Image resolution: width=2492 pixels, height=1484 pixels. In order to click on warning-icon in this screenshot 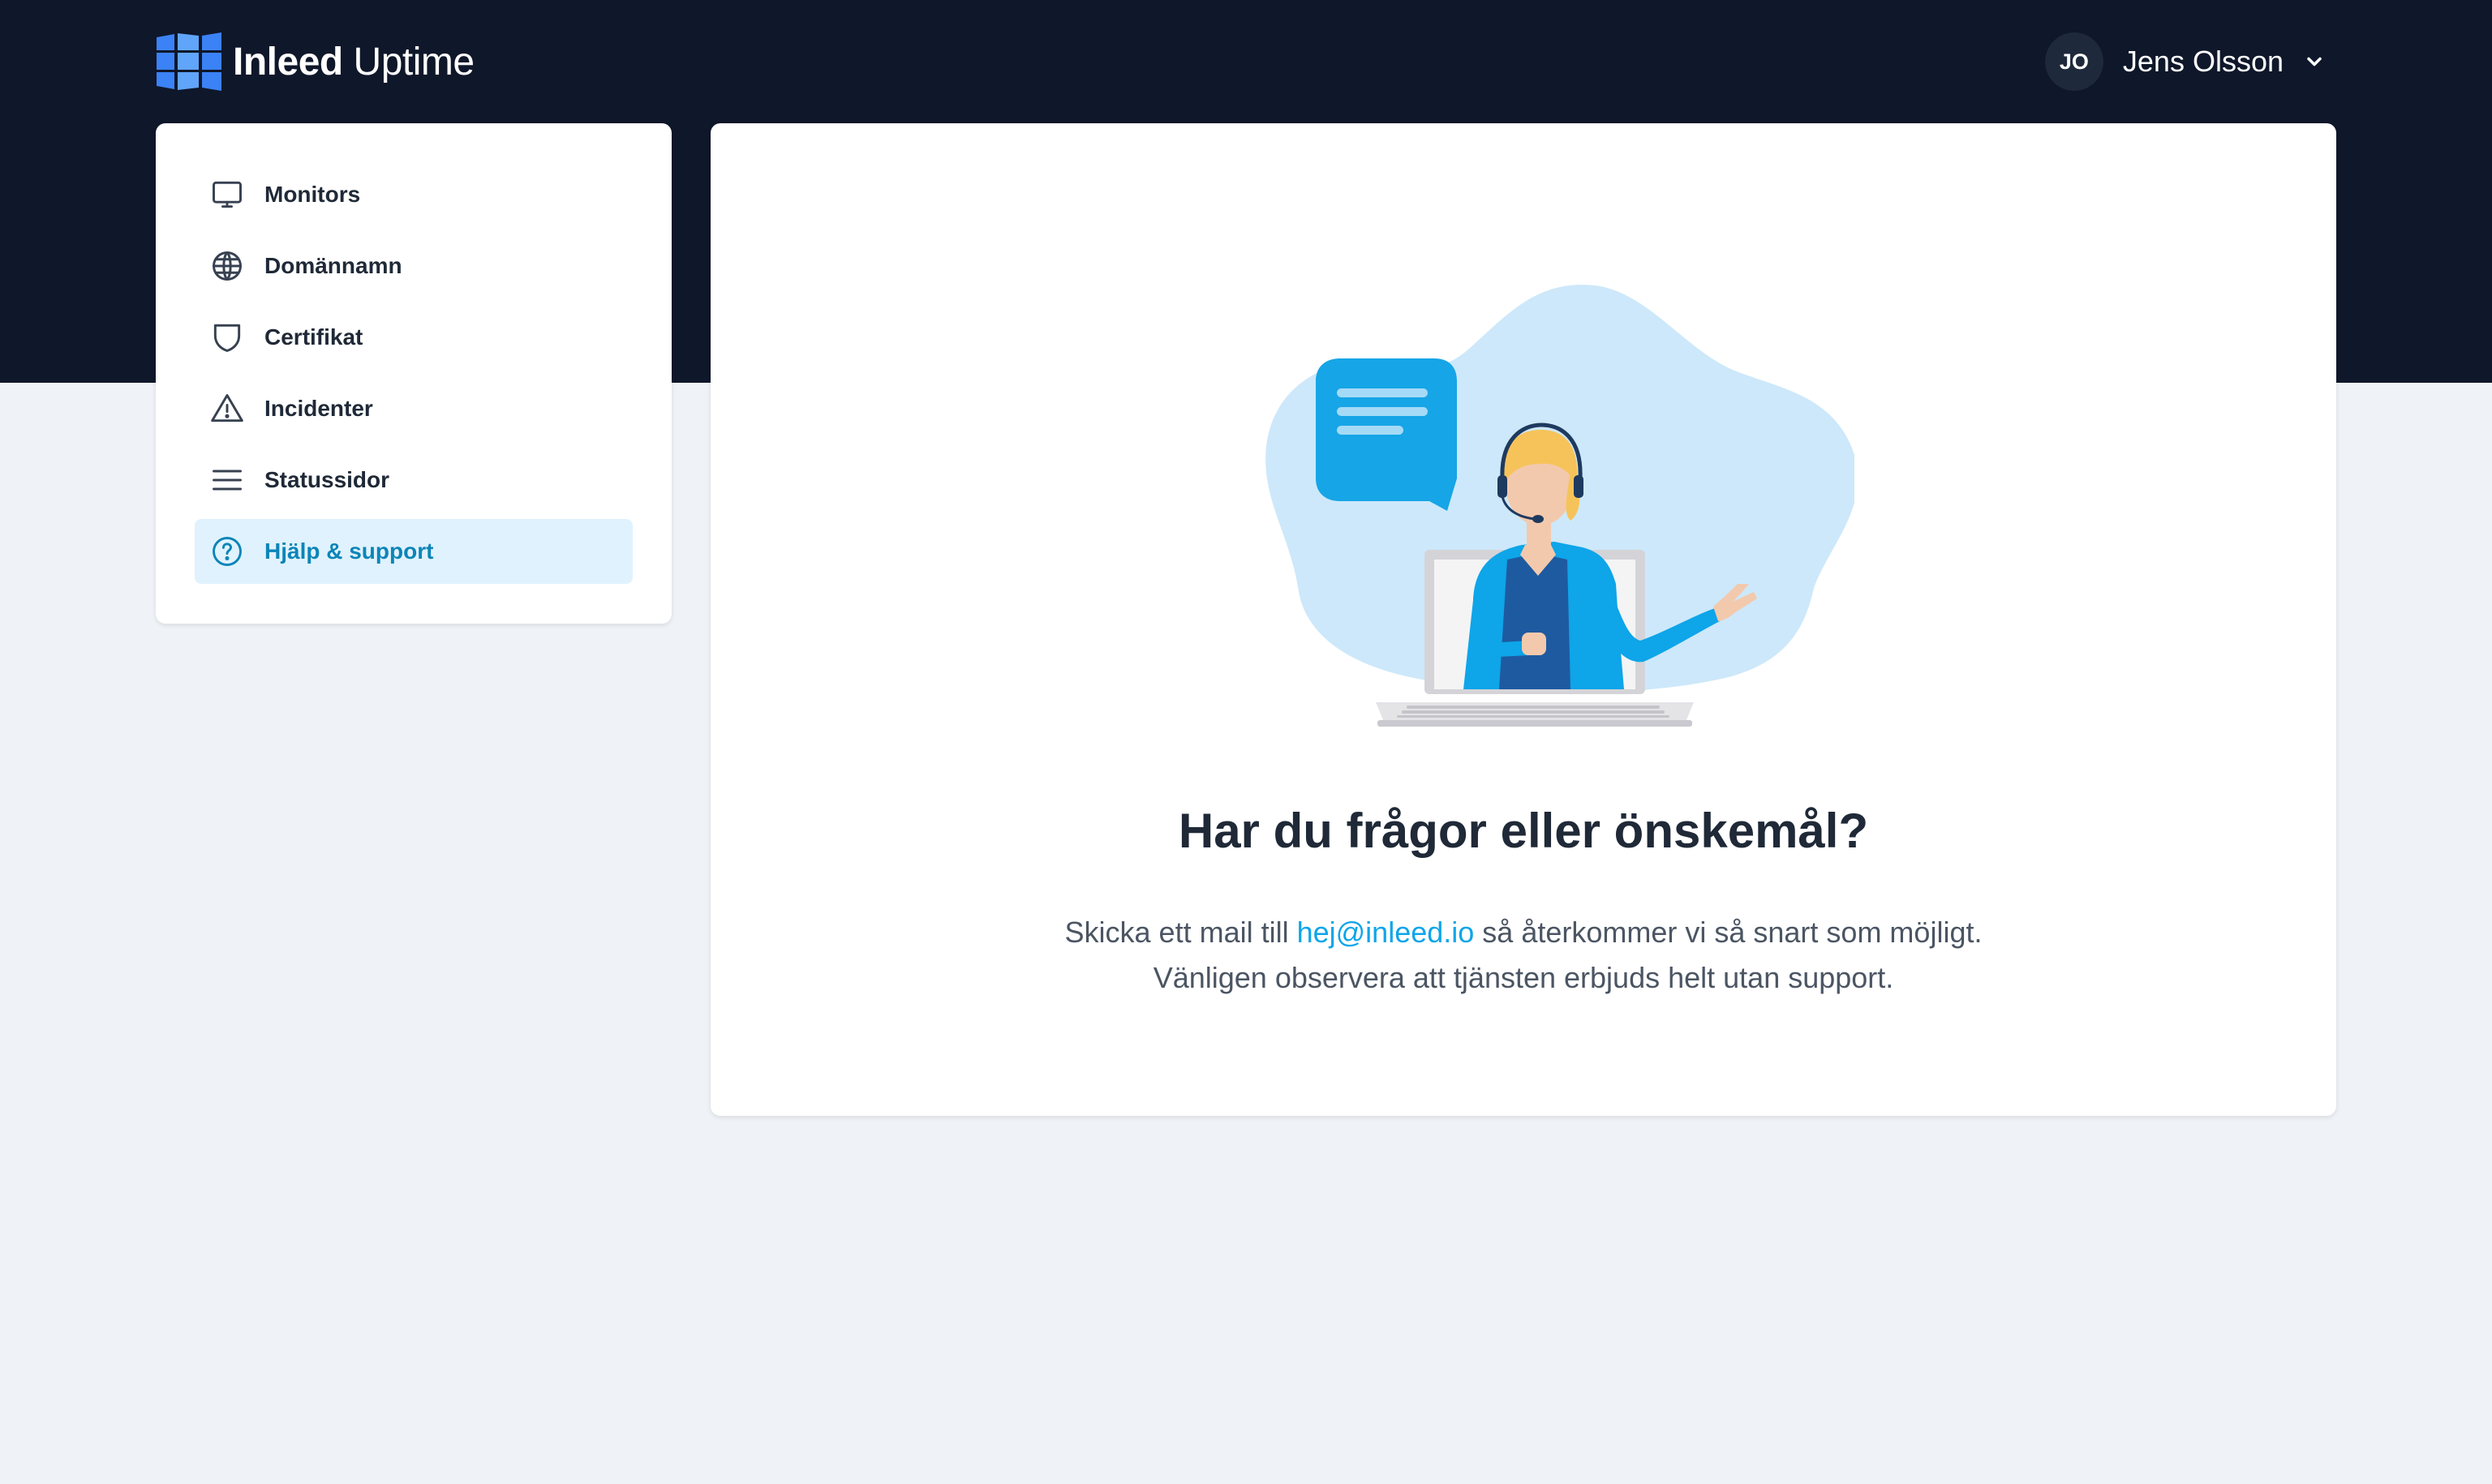, I will do `click(227, 408)`.